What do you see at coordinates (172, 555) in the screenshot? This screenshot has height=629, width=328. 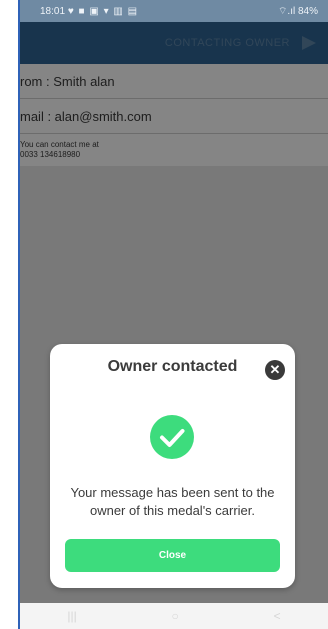 I see `close-button: Close` at bounding box center [172, 555].